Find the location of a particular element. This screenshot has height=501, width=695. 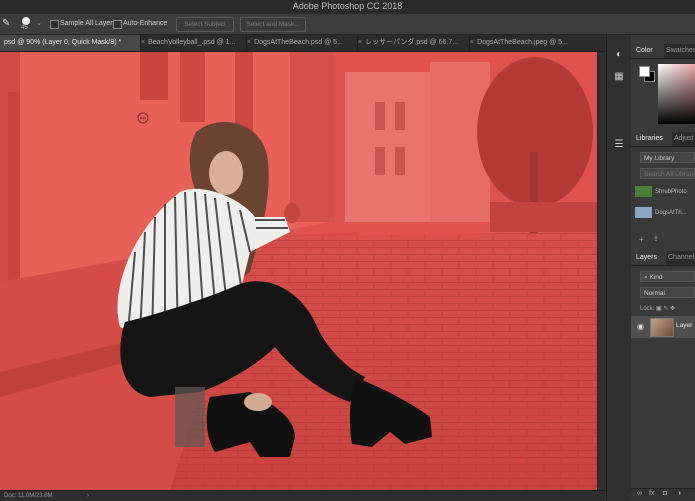

mask-icon: ◘ is located at coordinates (665, 493).